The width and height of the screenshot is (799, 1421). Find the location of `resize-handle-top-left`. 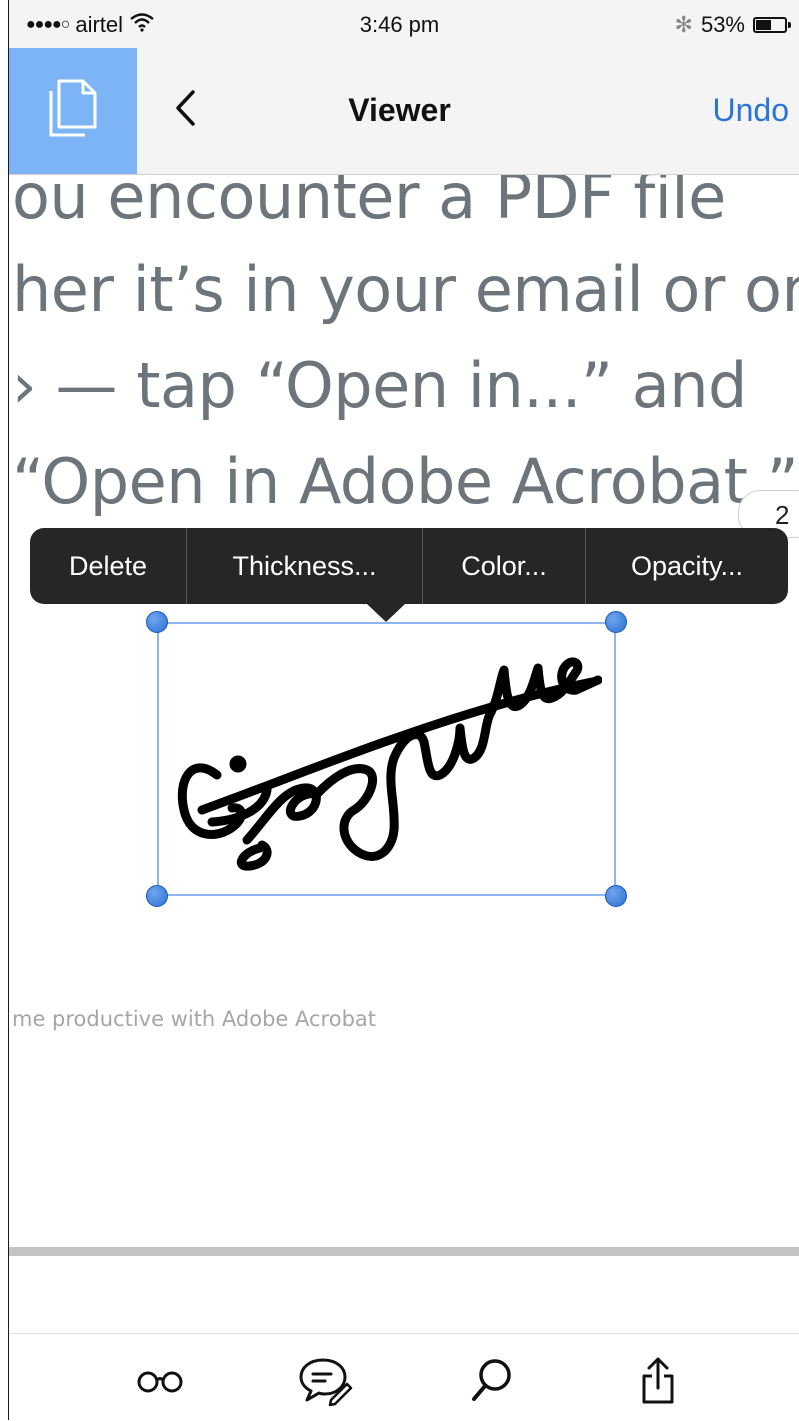

resize-handle-top-left is located at coordinates (157, 622).